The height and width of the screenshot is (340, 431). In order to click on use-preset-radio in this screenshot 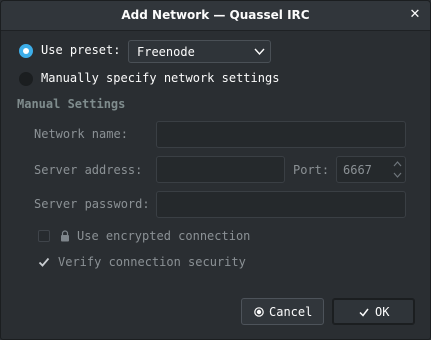, I will do `click(26, 51)`.